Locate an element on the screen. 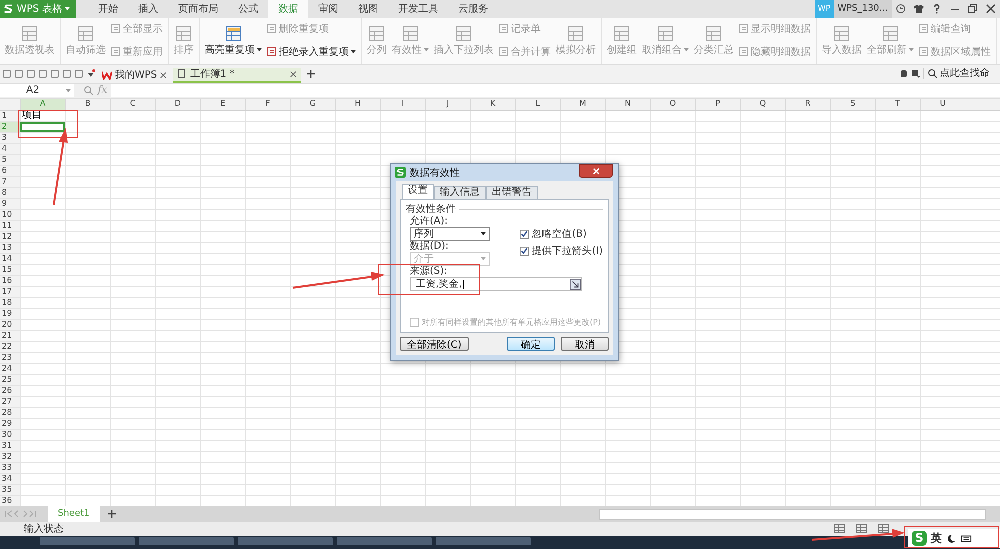  shirt-icon is located at coordinates (919, 9).